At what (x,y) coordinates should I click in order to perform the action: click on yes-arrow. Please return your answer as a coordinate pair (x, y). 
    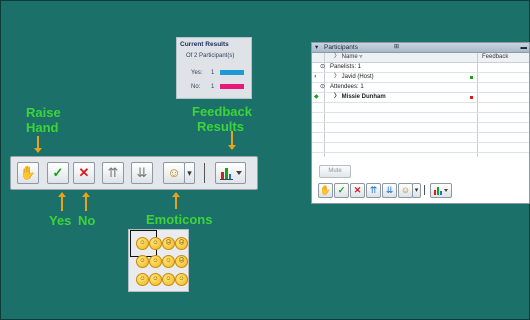
    Looking at the image, I should click on (62, 201).